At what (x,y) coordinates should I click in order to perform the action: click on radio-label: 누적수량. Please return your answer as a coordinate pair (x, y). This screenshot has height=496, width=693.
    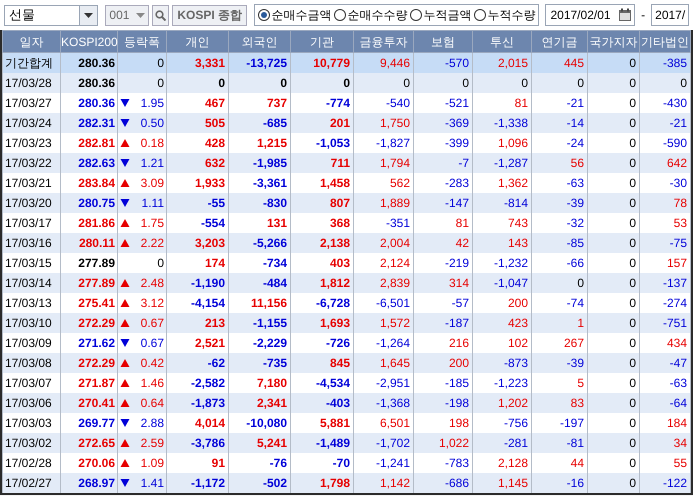
    Looking at the image, I should click on (511, 15).